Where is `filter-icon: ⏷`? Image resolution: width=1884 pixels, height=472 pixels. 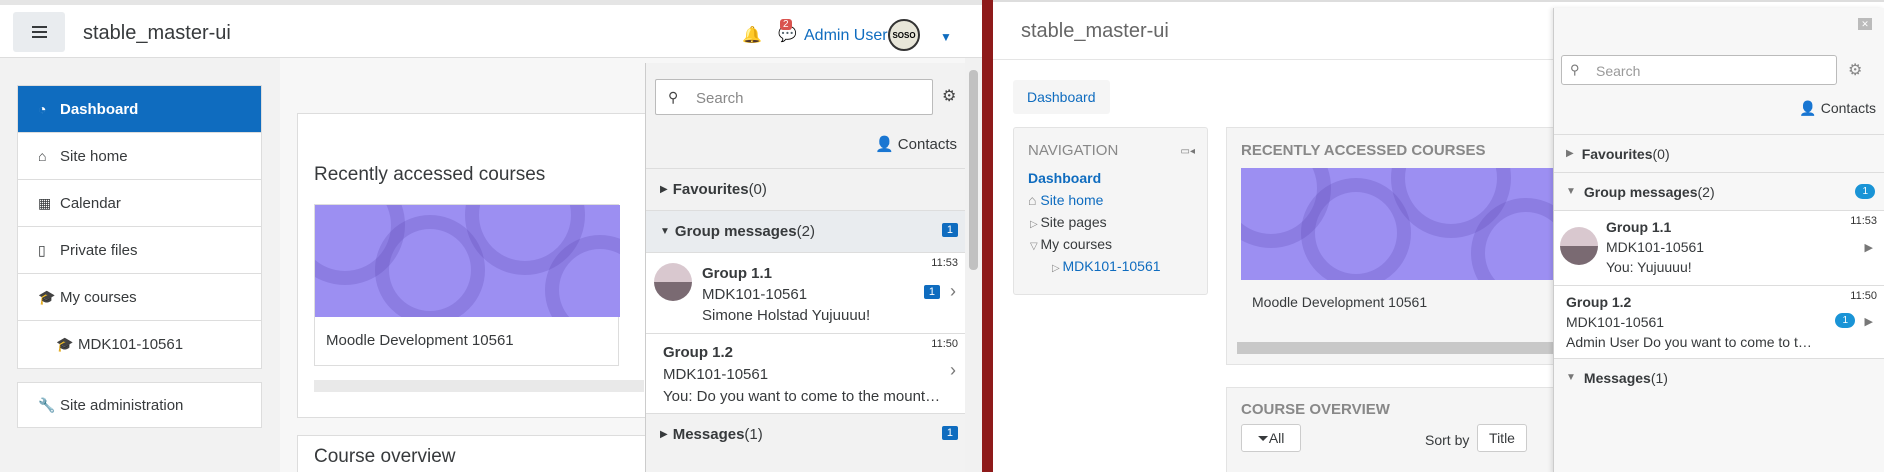
filter-icon: ⏷ is located at coordinates (1263, 437).